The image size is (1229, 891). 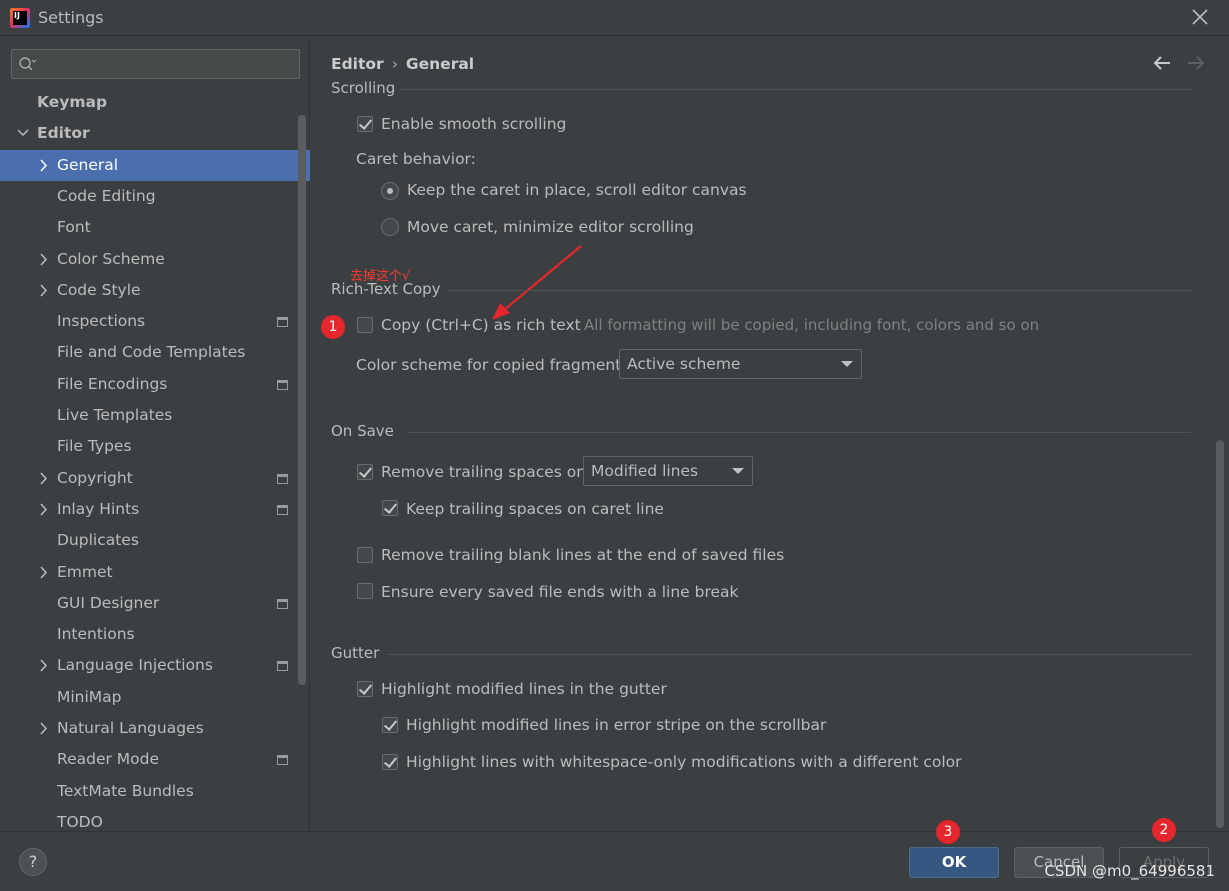 What do you see at coordinates (155, 603) in the screenshot?
I see `sidebar-item-gui-designer: GUI Designer` at bounding box center [155, 603].